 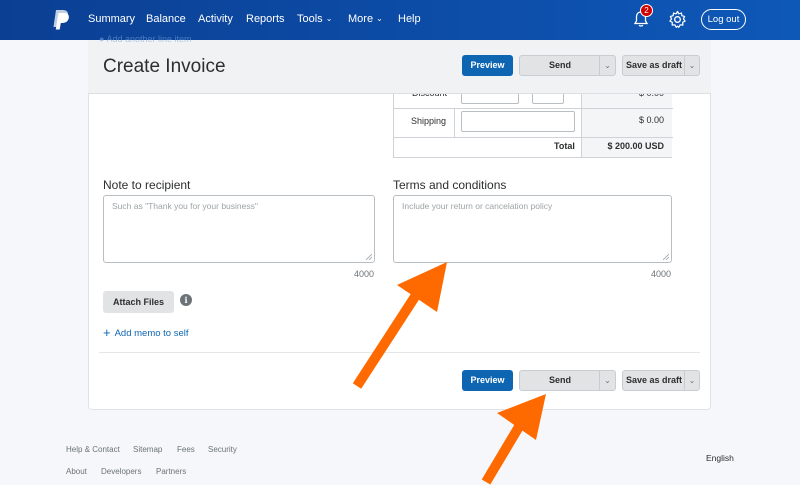 What do you see at coordinates (147, 185) in the screenshot?
I see `note-label: Note to recipient` at bounding box center [147, 185].